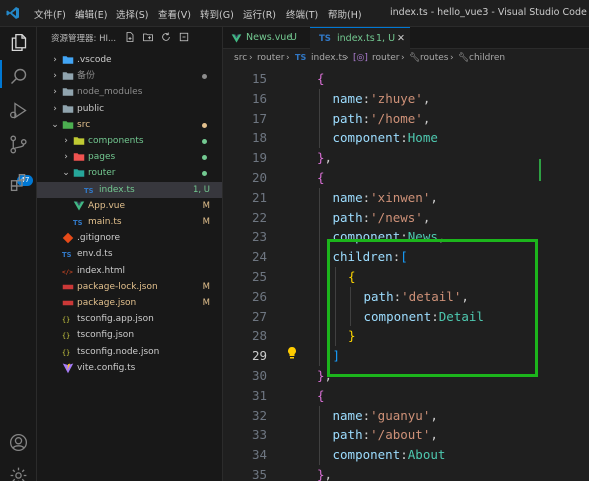 The image size is (589, 481). I want to click on menu-edit: 编辑(E), so click(91, 14).